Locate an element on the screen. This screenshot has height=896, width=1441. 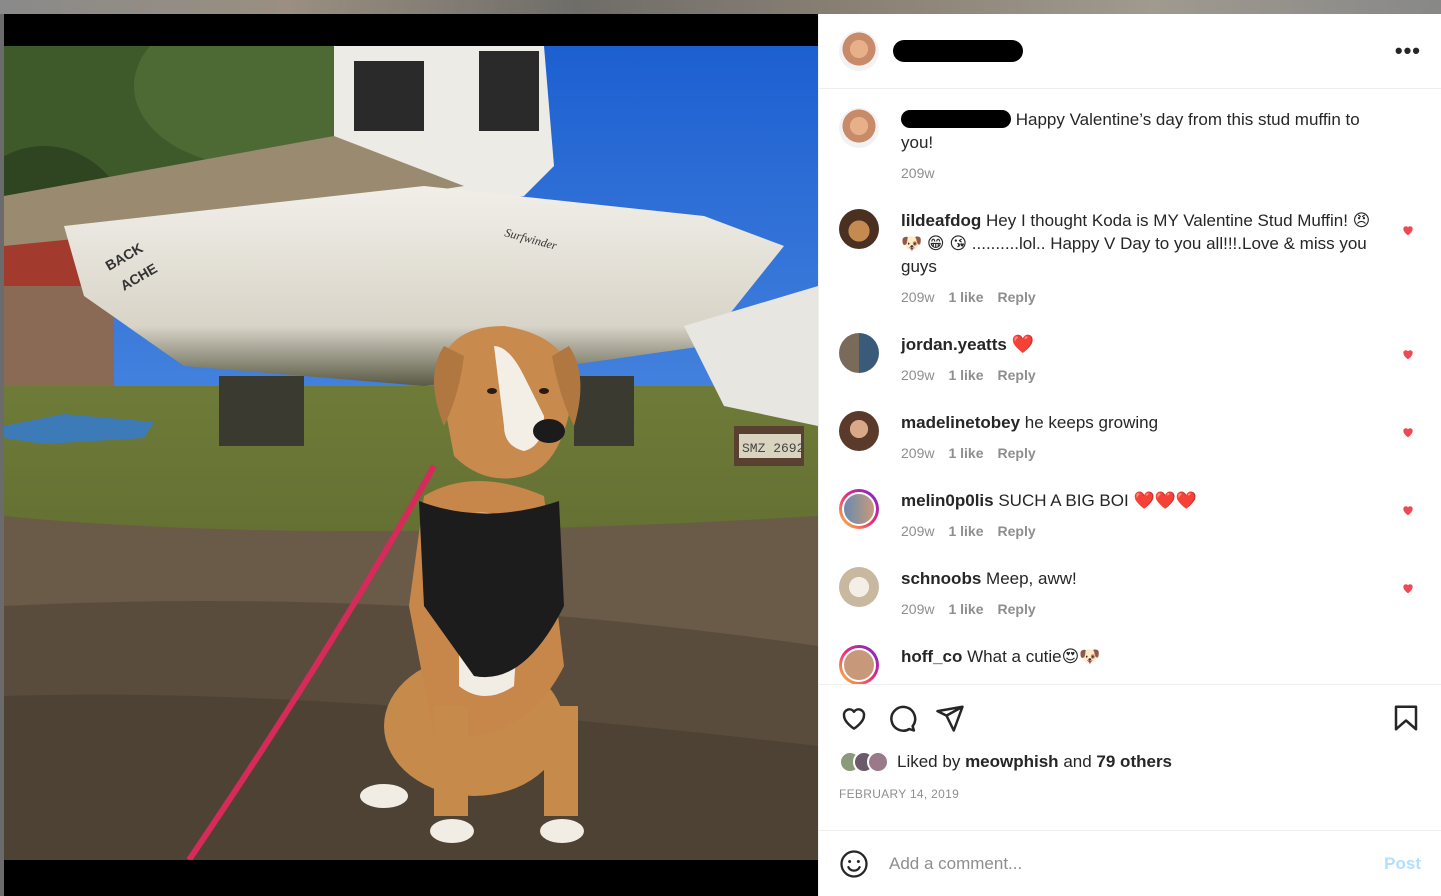
comment-username: lildeafdog is located at coordinates (941, 220).